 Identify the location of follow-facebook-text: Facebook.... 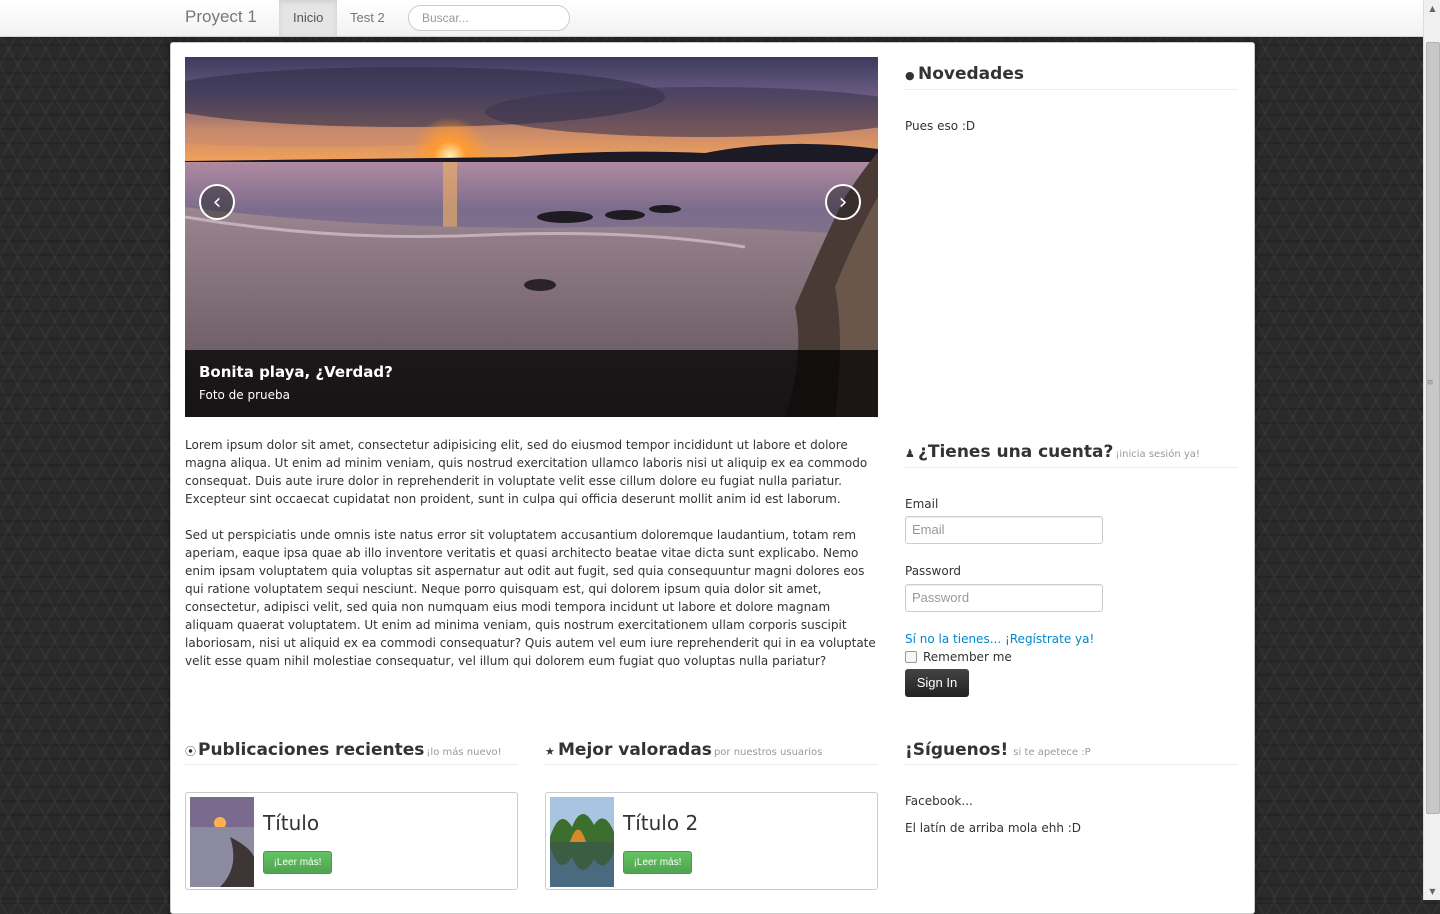
(939, 801).